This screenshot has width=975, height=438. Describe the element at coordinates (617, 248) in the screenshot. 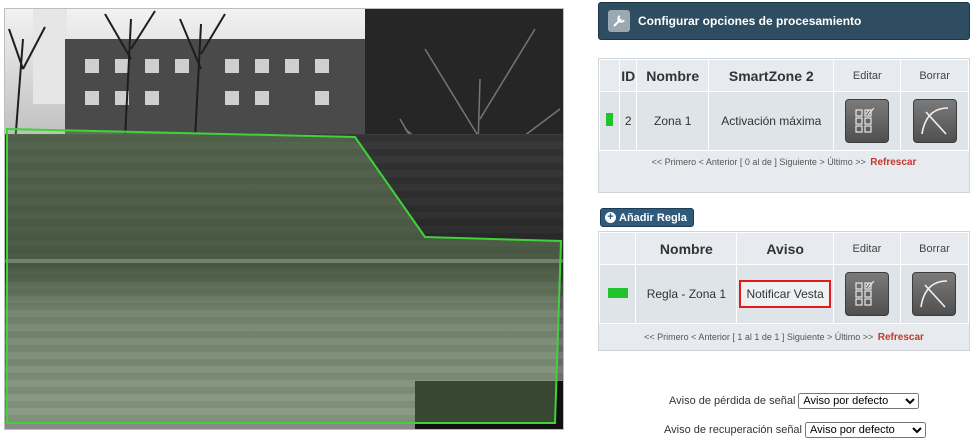

I see `rules-col-marker` at that location.